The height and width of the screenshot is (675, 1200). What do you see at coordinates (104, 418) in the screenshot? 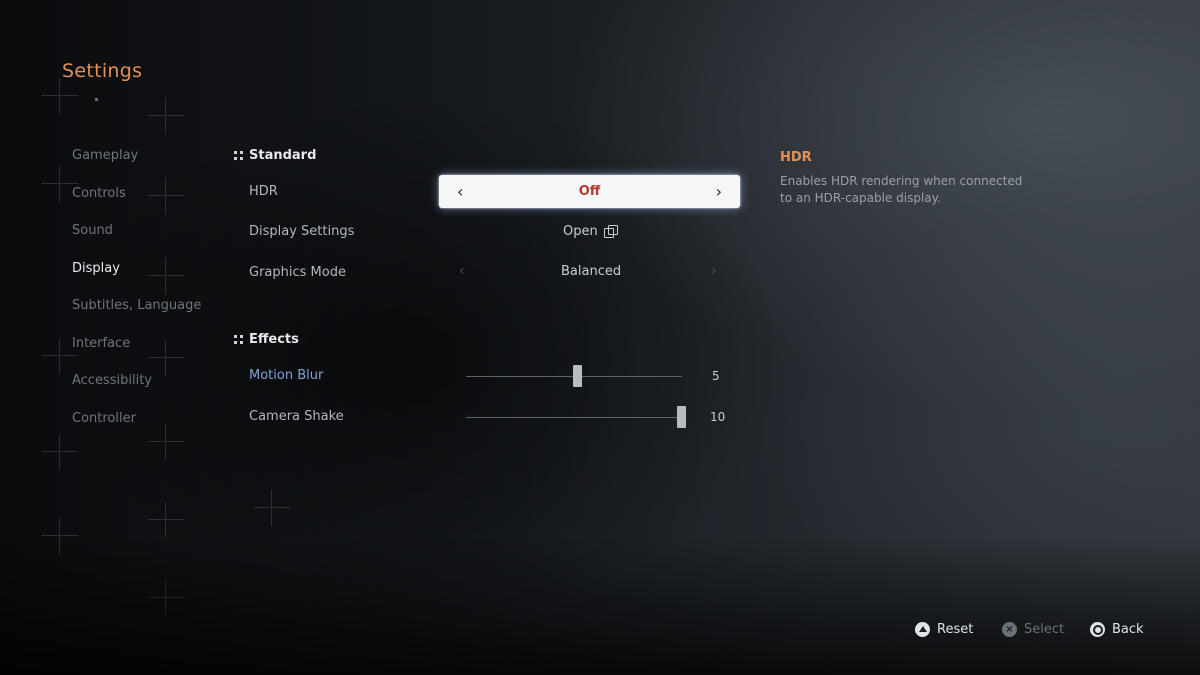
I see `nav-item-controller: Controller` at bounding box center [104, 418].